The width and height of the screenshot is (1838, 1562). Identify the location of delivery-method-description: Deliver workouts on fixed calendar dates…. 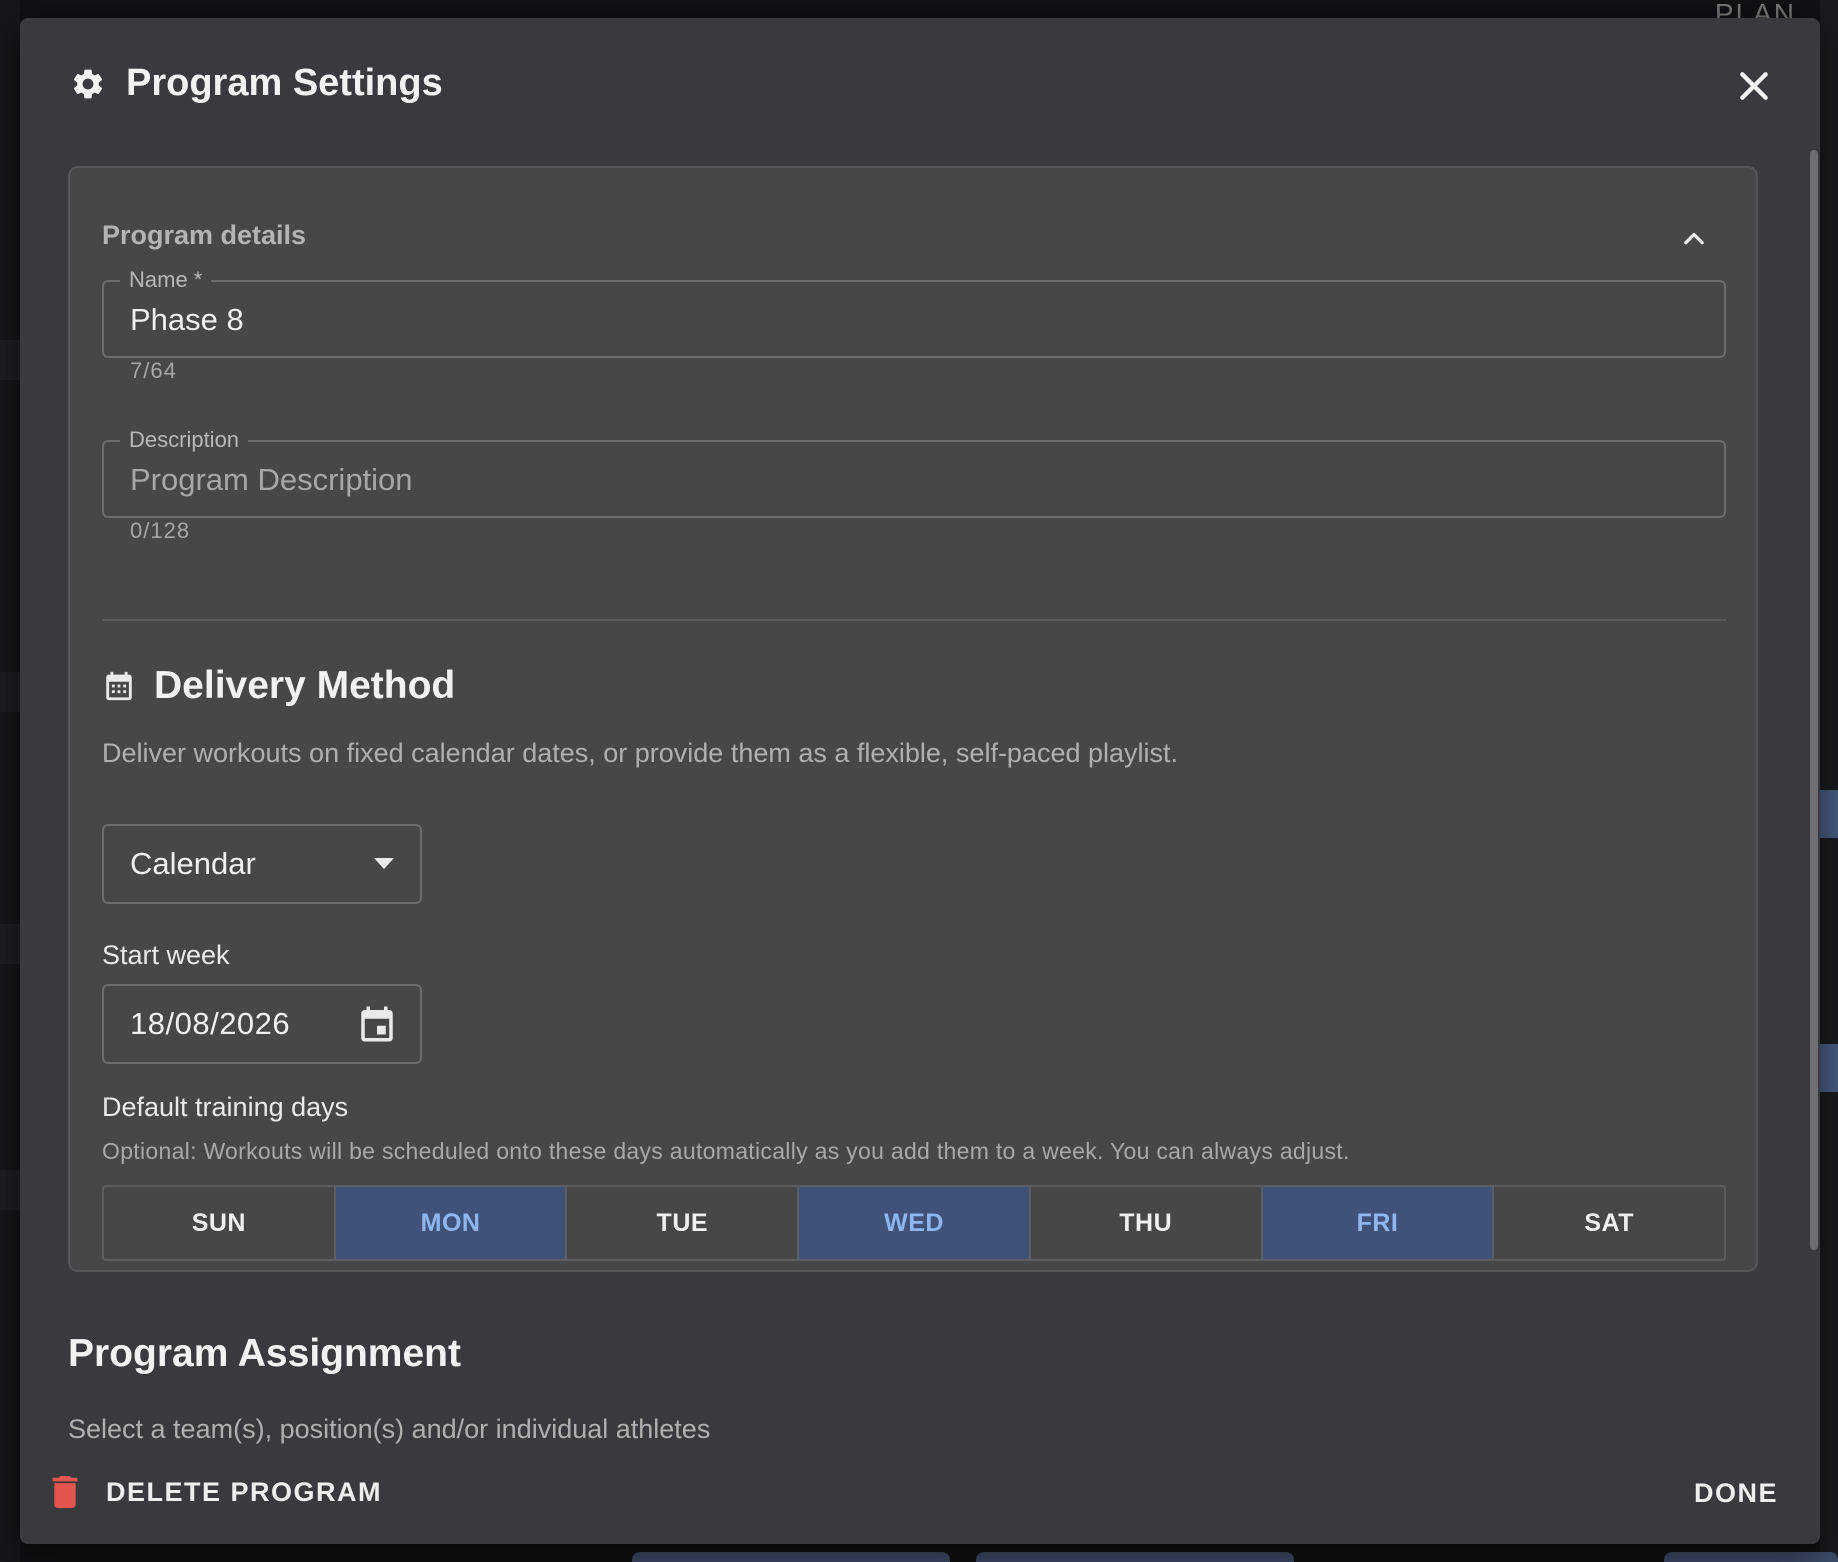
(640, 753).